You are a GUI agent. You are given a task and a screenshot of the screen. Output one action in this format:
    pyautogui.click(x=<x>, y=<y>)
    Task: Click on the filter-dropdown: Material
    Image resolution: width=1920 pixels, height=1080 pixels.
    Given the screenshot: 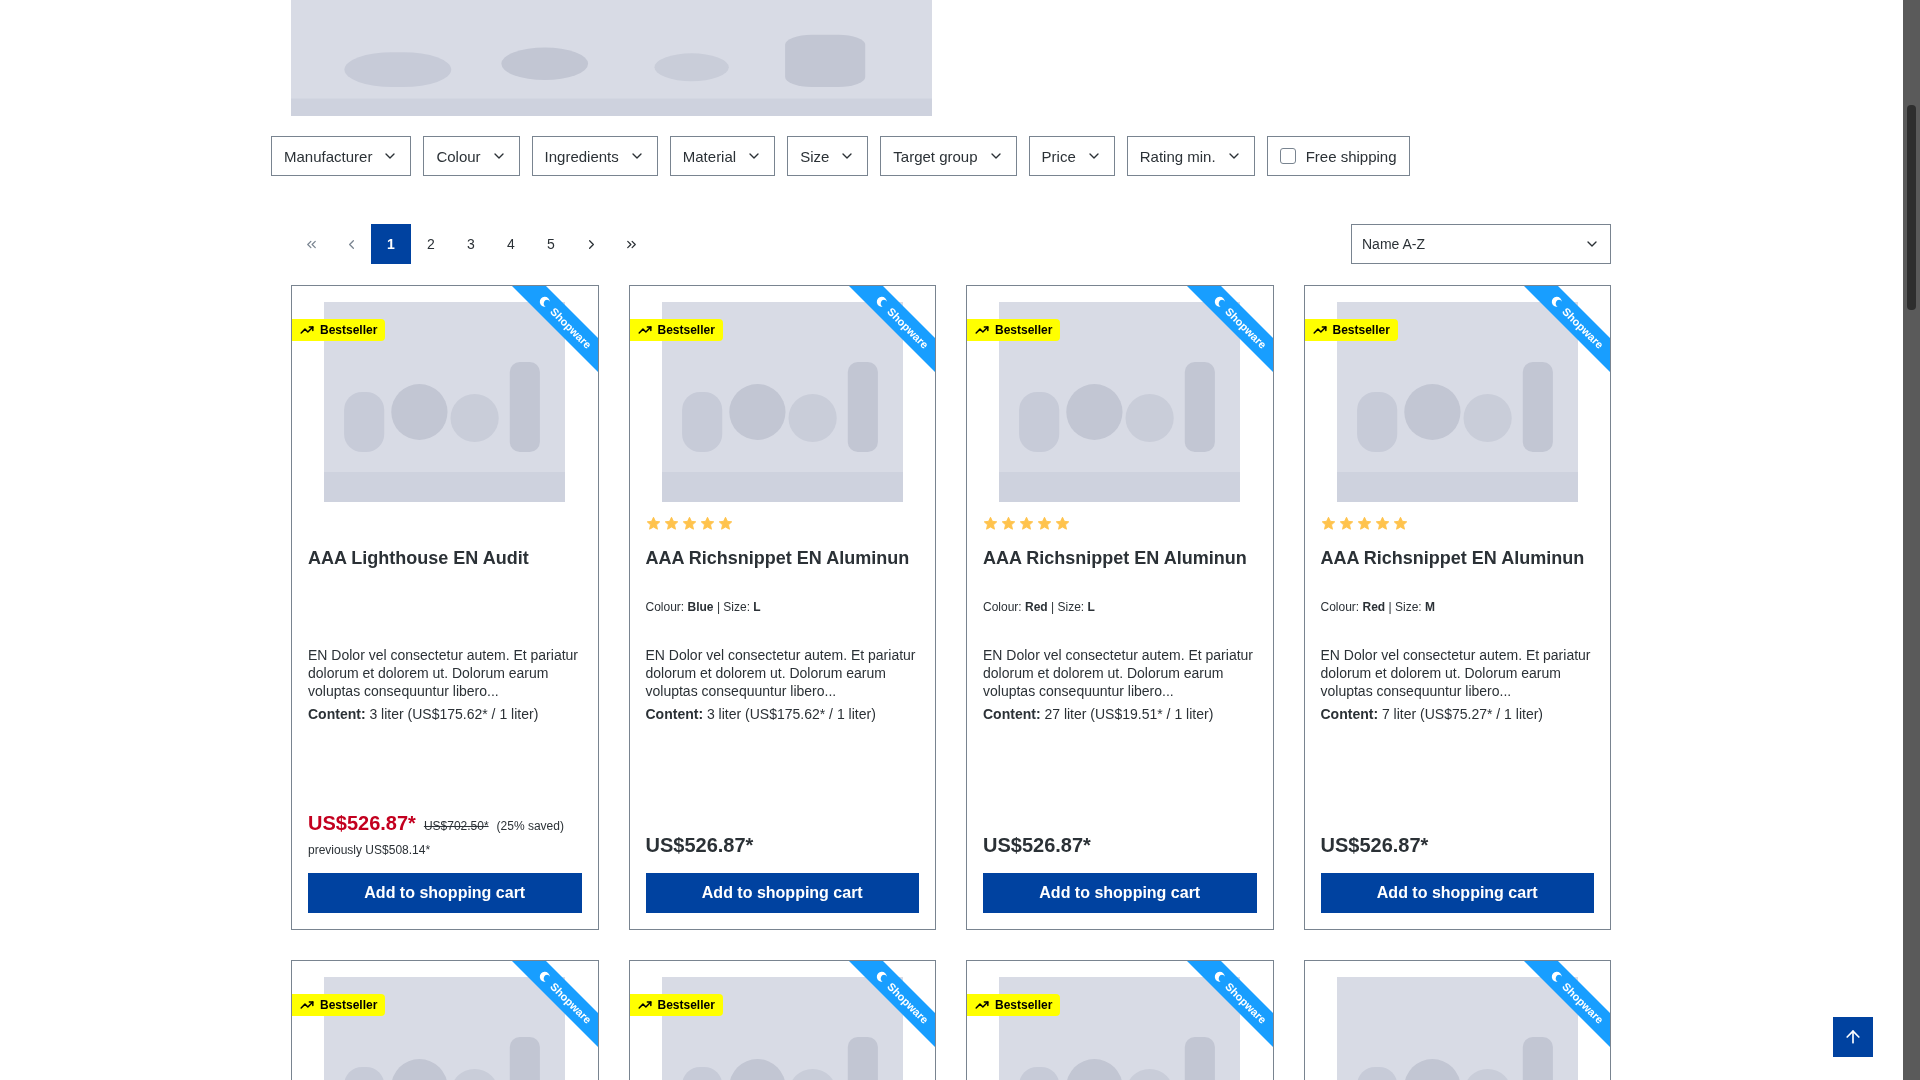 What is the action you would take?
    pyautogui.click(x=722, y=156)
    